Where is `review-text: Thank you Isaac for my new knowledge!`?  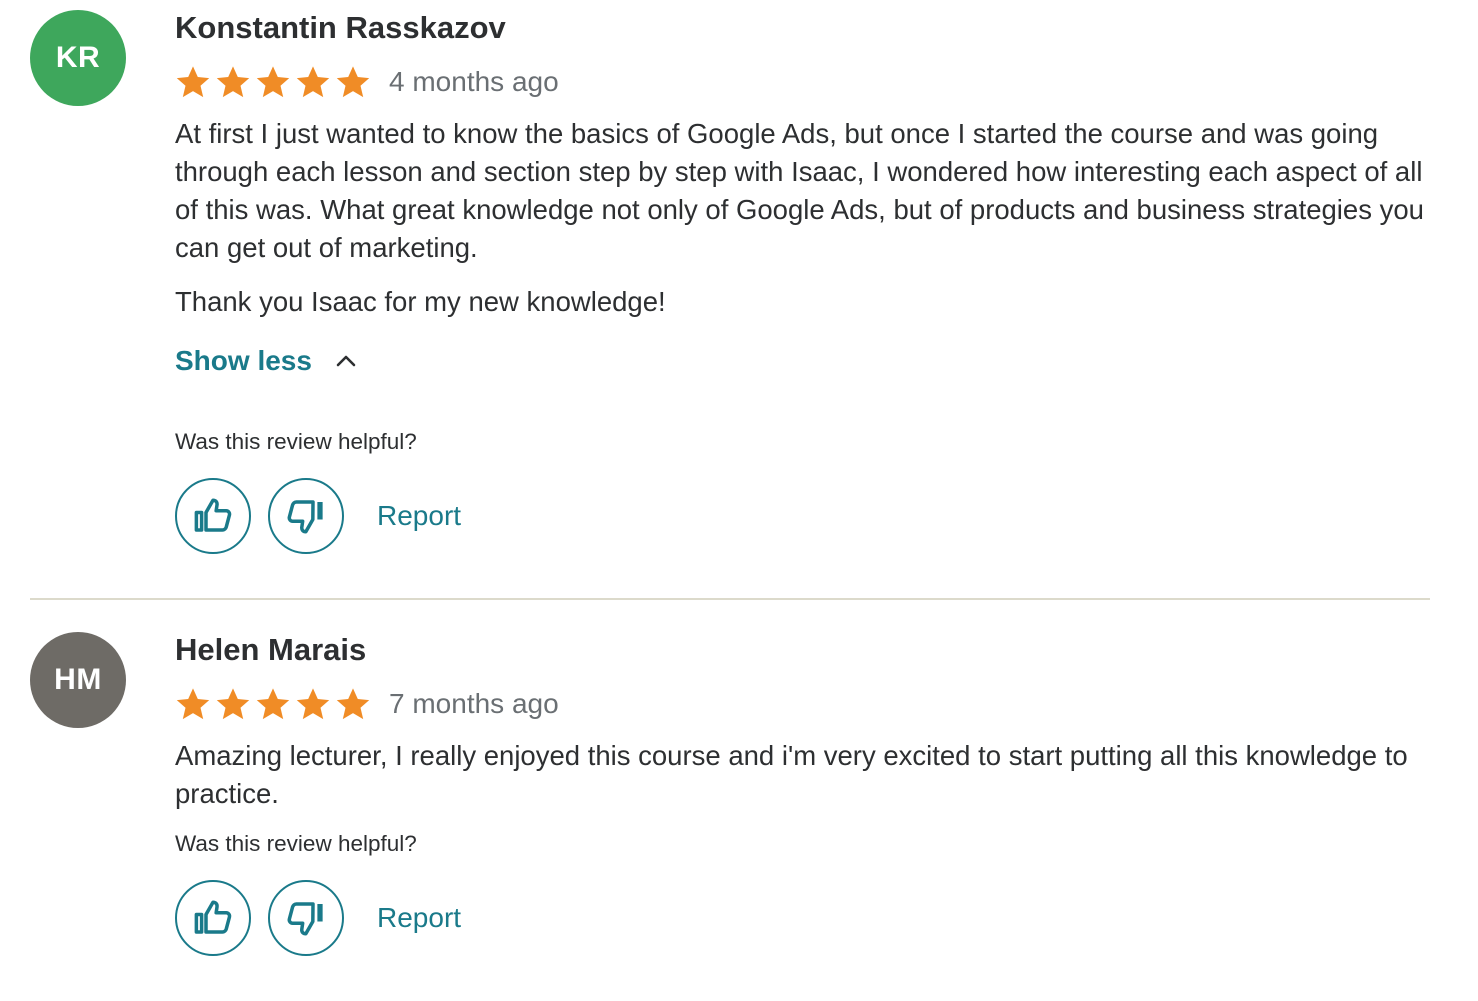 review-text: Thank you Isaac for my new knowledge! is located at coordinates (420, 301).